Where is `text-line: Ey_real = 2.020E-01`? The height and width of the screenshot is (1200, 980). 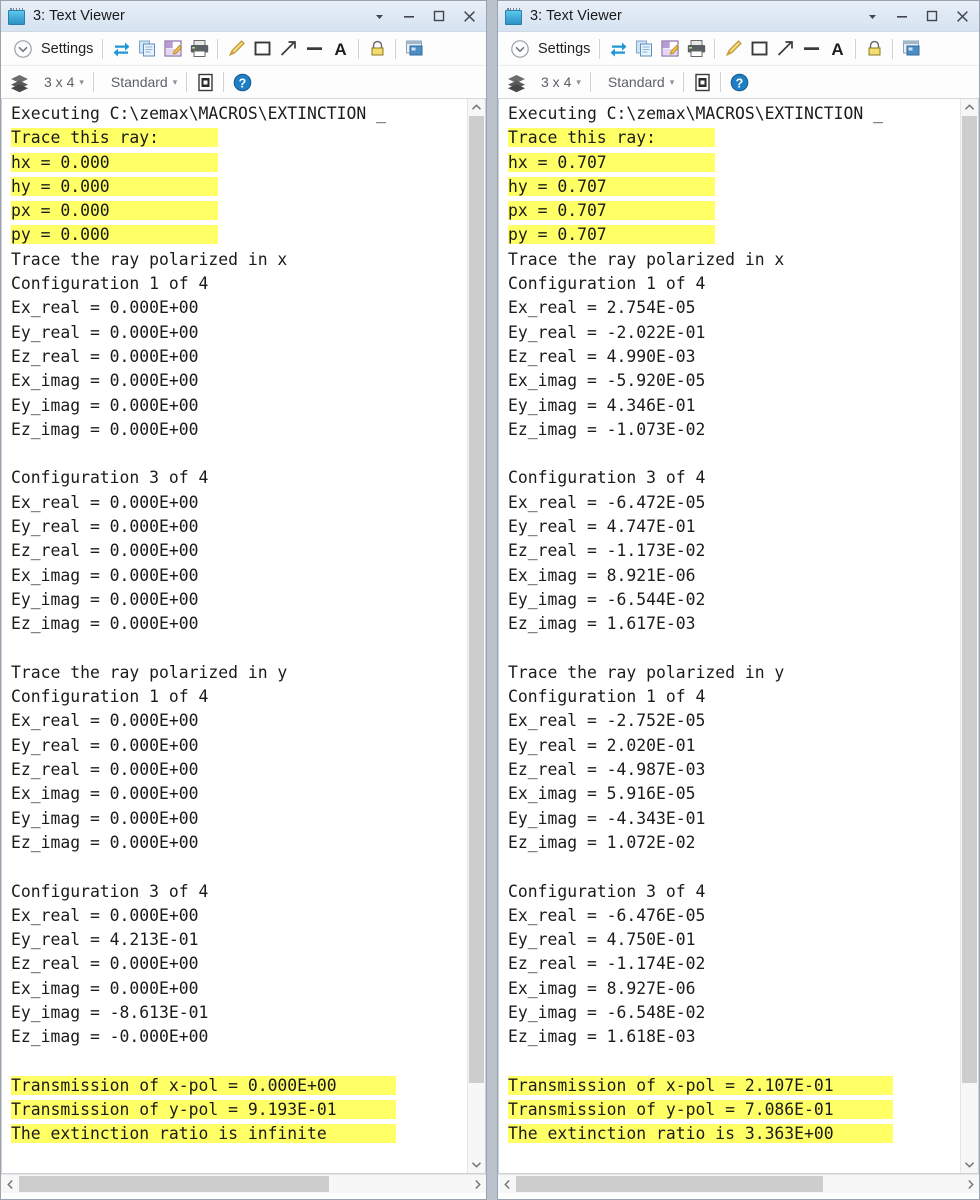
text-line: Ey_real = 2.020E-01 is located at coordinates (602, 745).